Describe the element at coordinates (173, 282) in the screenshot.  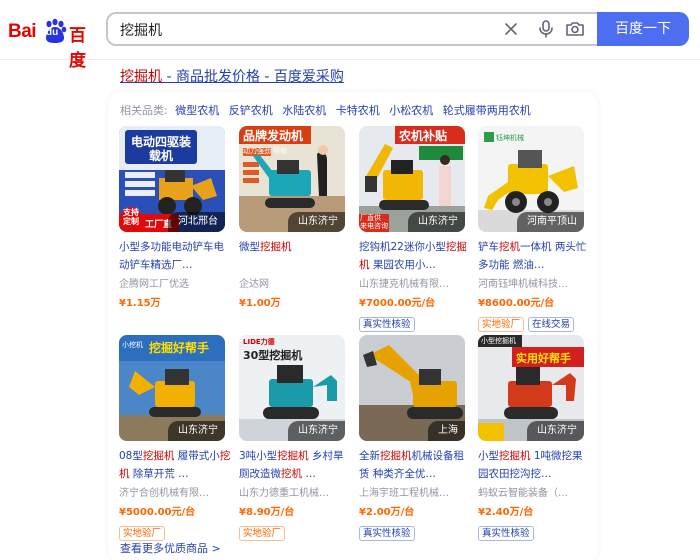
I see `seller-name: 企腾网工厂优选` at that location.